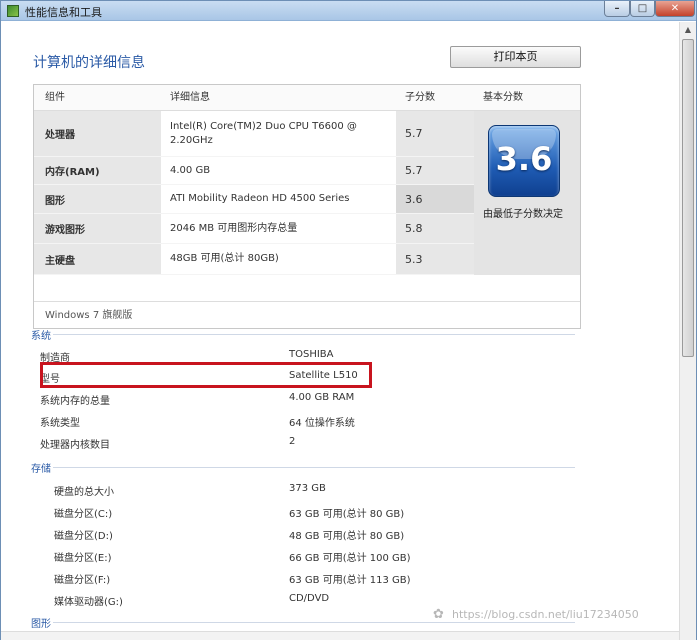 The height and width of the screenshot is (640, 697). What do you see at coordinates (292, 441) in the screenshot?
I see `system-value: 2` at bounding box center [292, 441].